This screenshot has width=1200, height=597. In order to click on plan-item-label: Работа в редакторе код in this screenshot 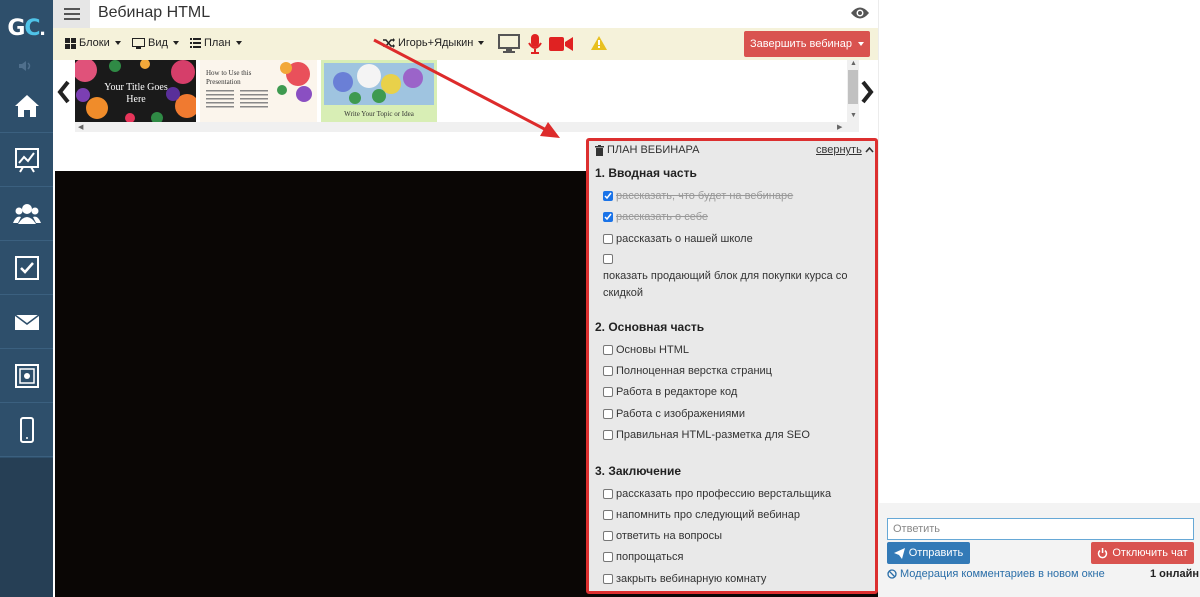, I will do `click(677, 392)`.